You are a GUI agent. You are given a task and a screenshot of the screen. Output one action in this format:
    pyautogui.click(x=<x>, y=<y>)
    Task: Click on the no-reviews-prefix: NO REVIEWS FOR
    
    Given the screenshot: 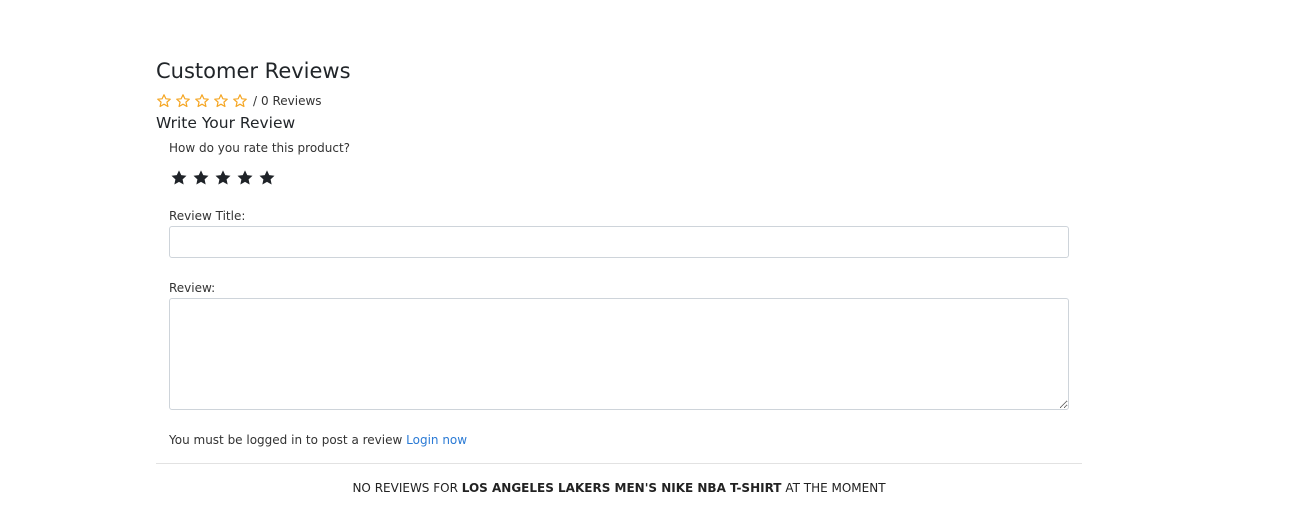 What is the action you would take?
    pyautogui.click(x=405, y=488)
    